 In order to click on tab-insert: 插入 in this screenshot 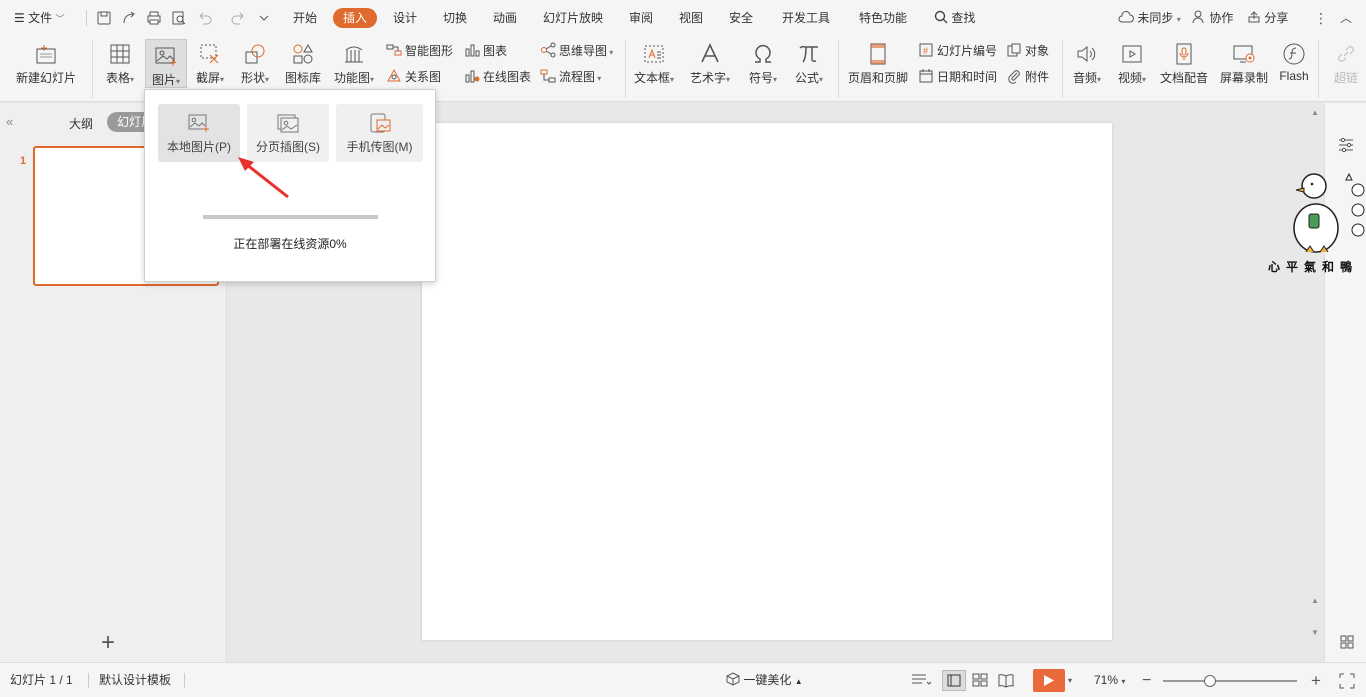, I will do `click(355, 18)`.